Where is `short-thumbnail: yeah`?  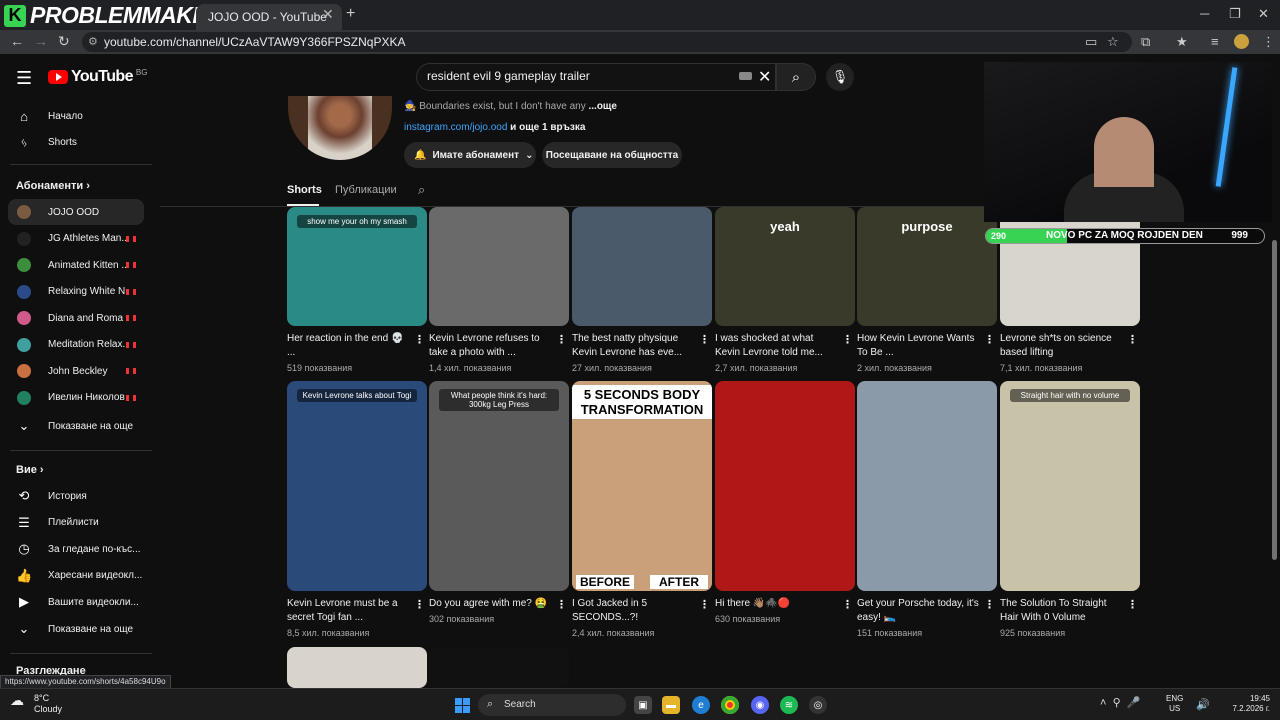 short-thumbnail: yeah is located at coordinates (785, 266).